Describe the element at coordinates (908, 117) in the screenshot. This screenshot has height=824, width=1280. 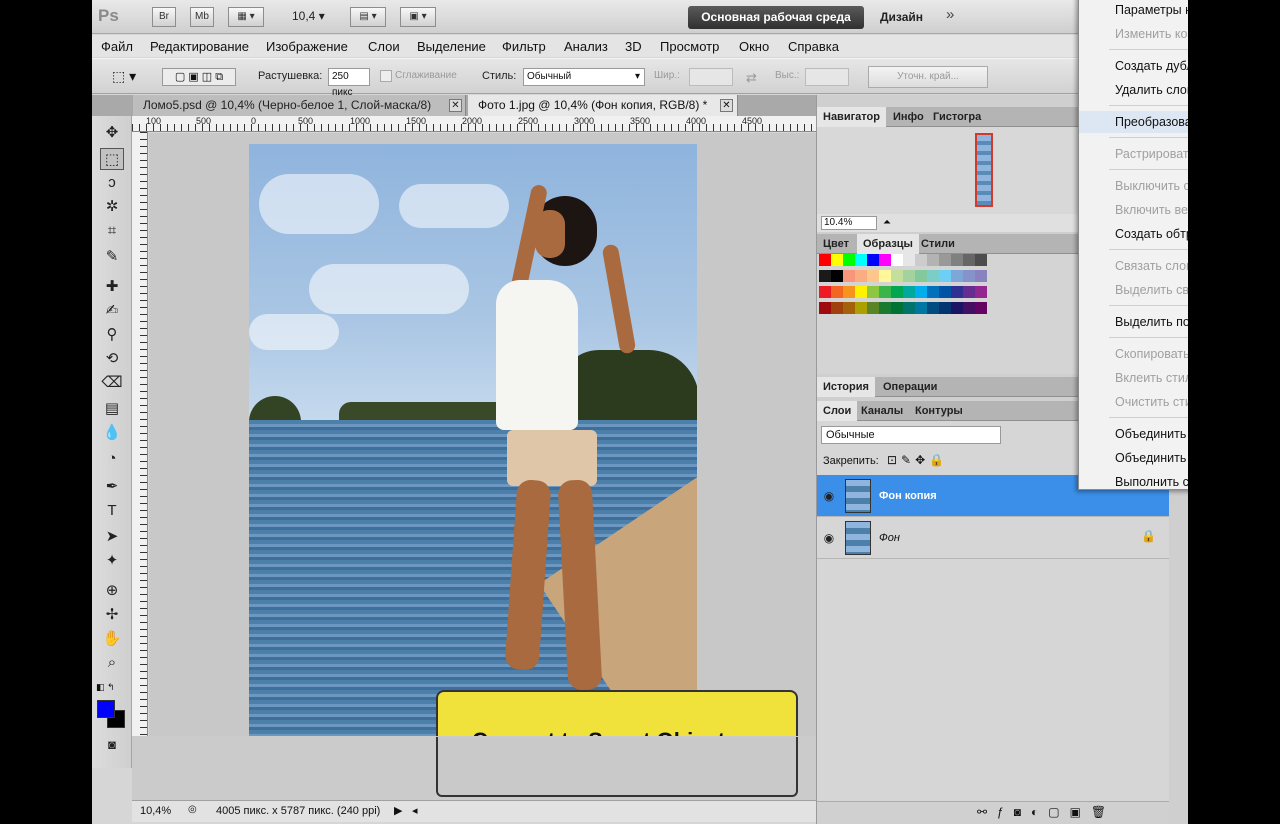
I see `tab-info: Инфо` at that location.